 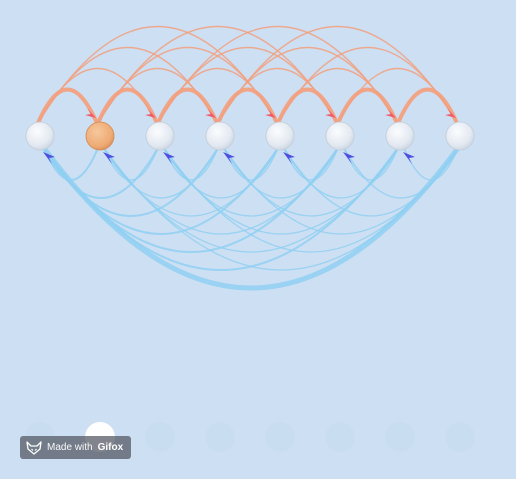 What do you see at coordinates (409, 158) in the screenshot?
I see `backward-arrowhead` at bounding box center [409, 158].